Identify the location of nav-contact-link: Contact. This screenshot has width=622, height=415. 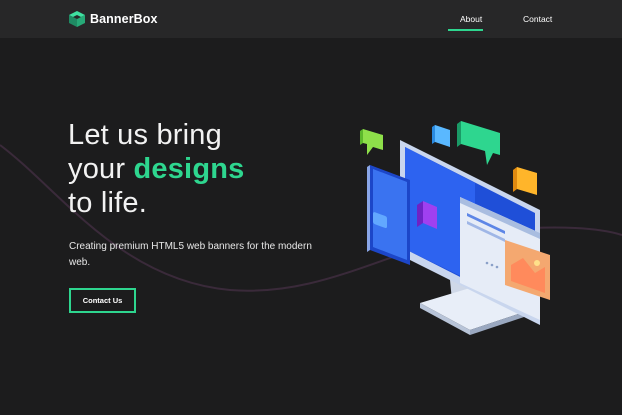
(537, 19).